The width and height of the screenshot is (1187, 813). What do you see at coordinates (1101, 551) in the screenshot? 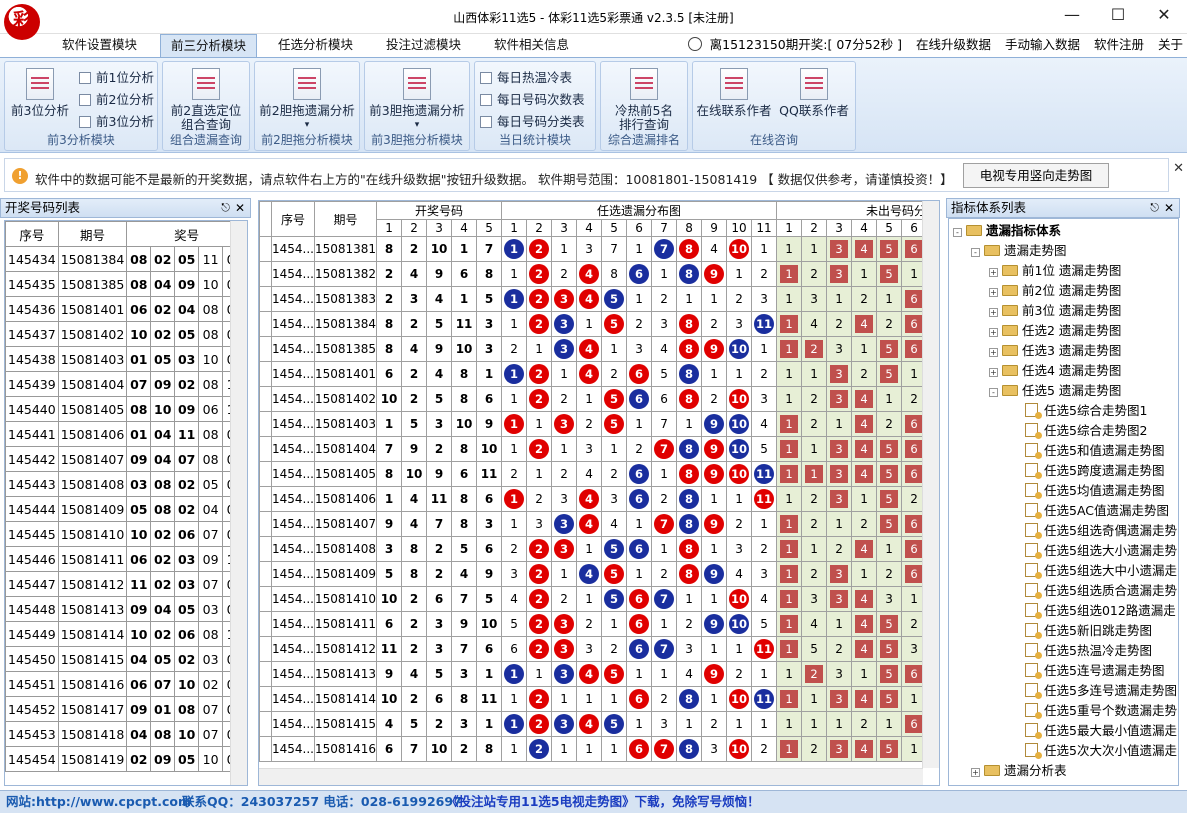
I see `tree-leaf: 任选5组选大小遗漏走势` at bounding box center [1101, 551].